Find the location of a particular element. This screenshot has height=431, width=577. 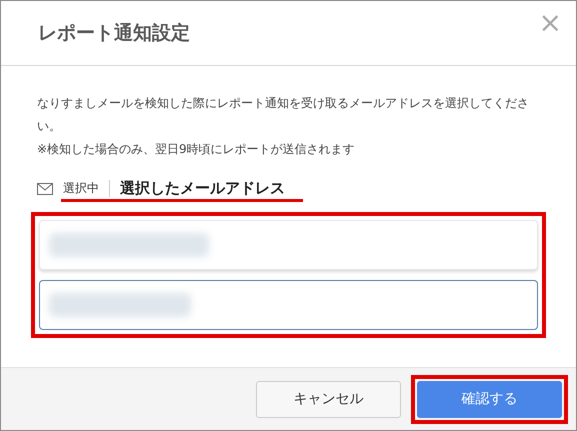

selection-status: 選択中 is located at coordinates (86, 188).